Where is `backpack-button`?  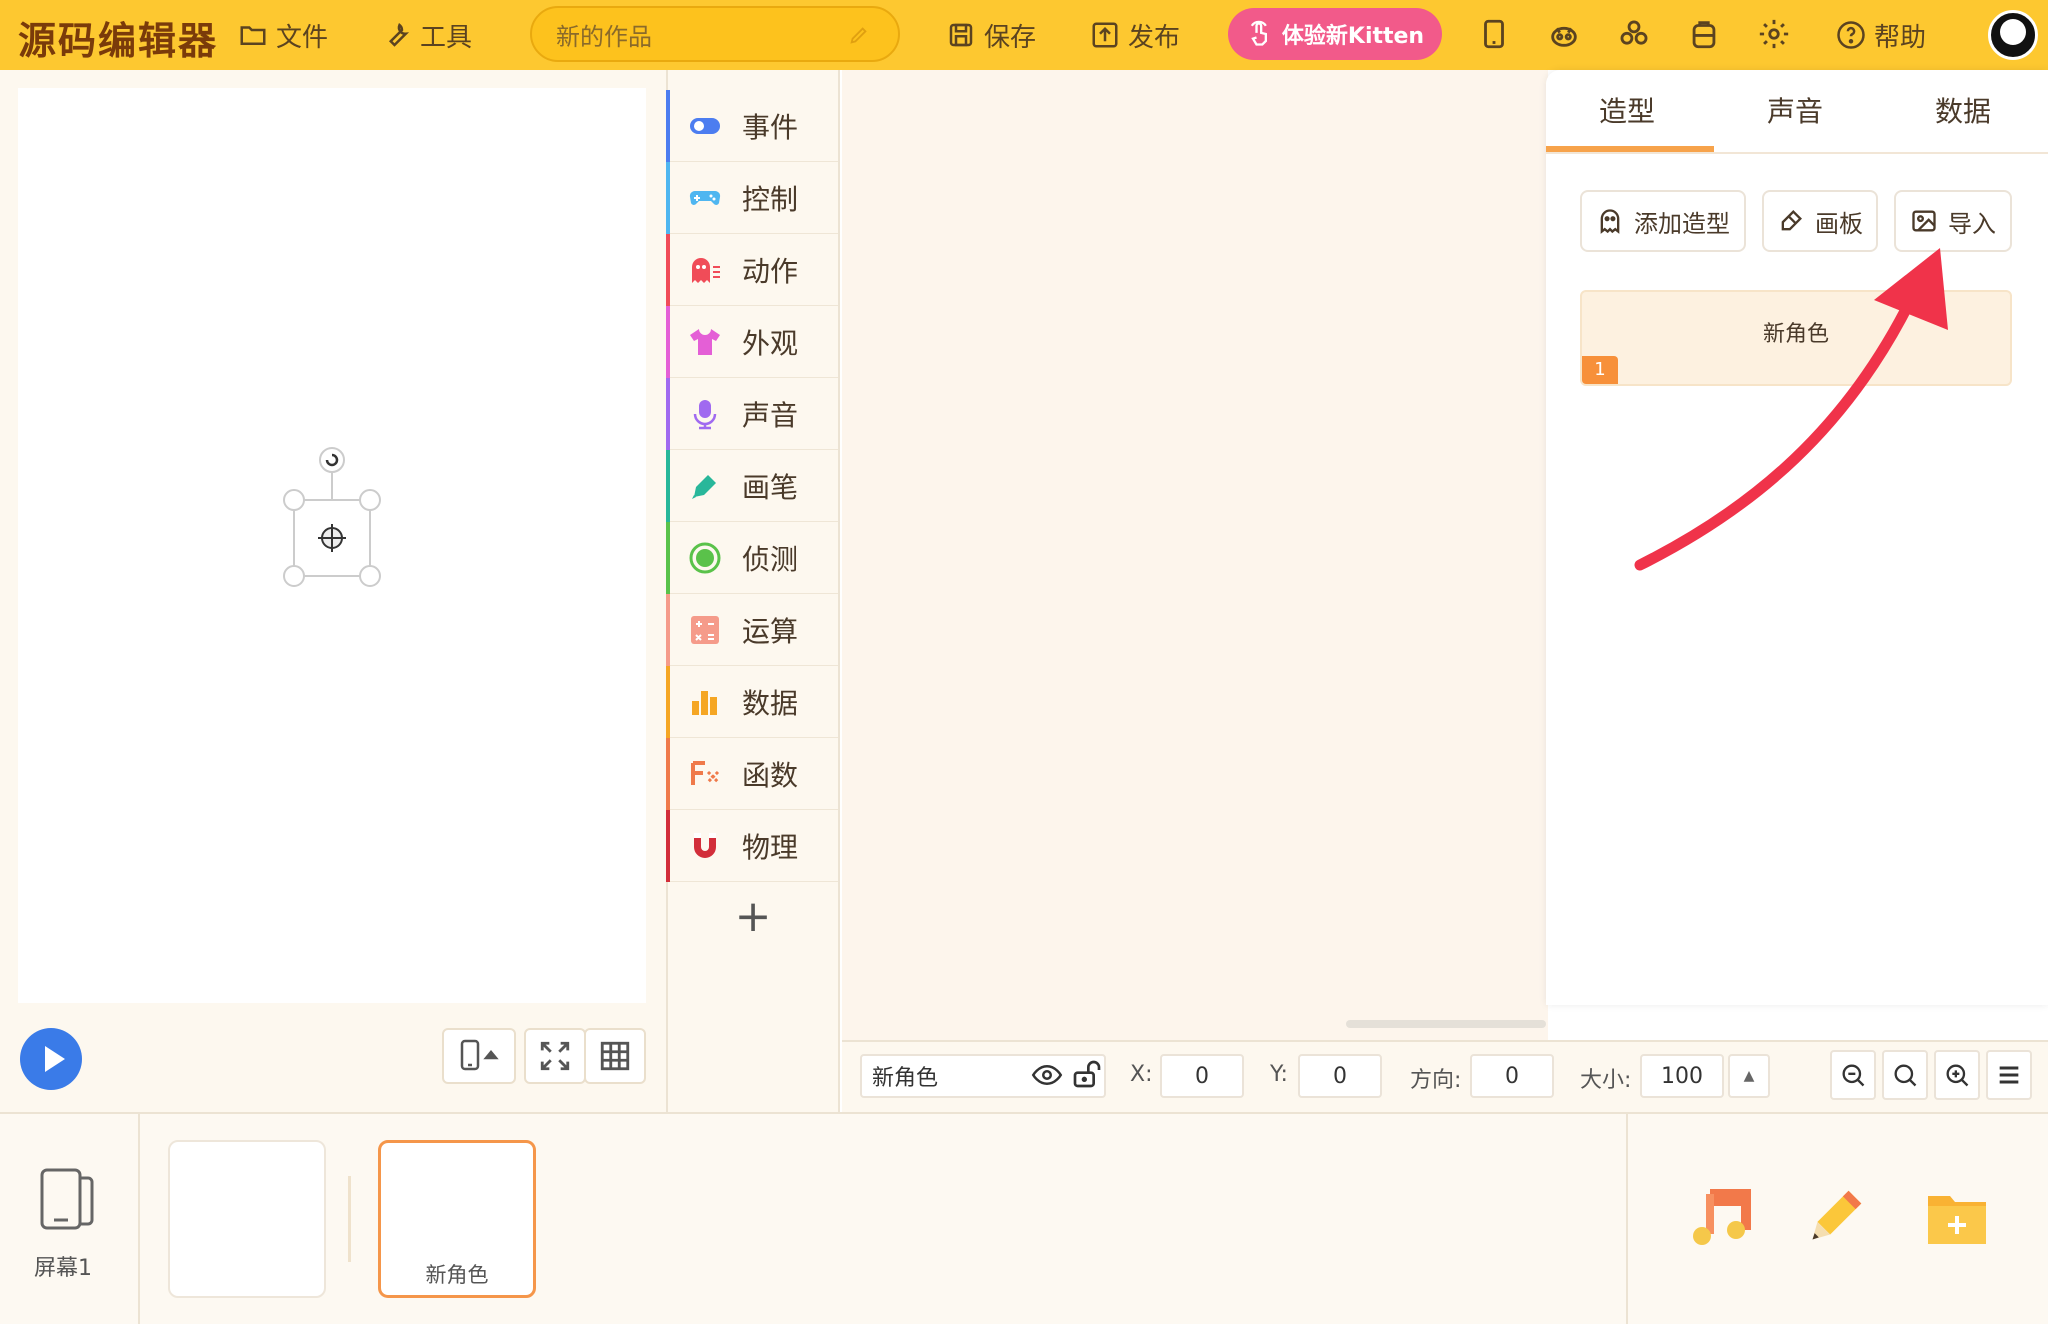
backpack-button is located at coordinates (1704, 34).